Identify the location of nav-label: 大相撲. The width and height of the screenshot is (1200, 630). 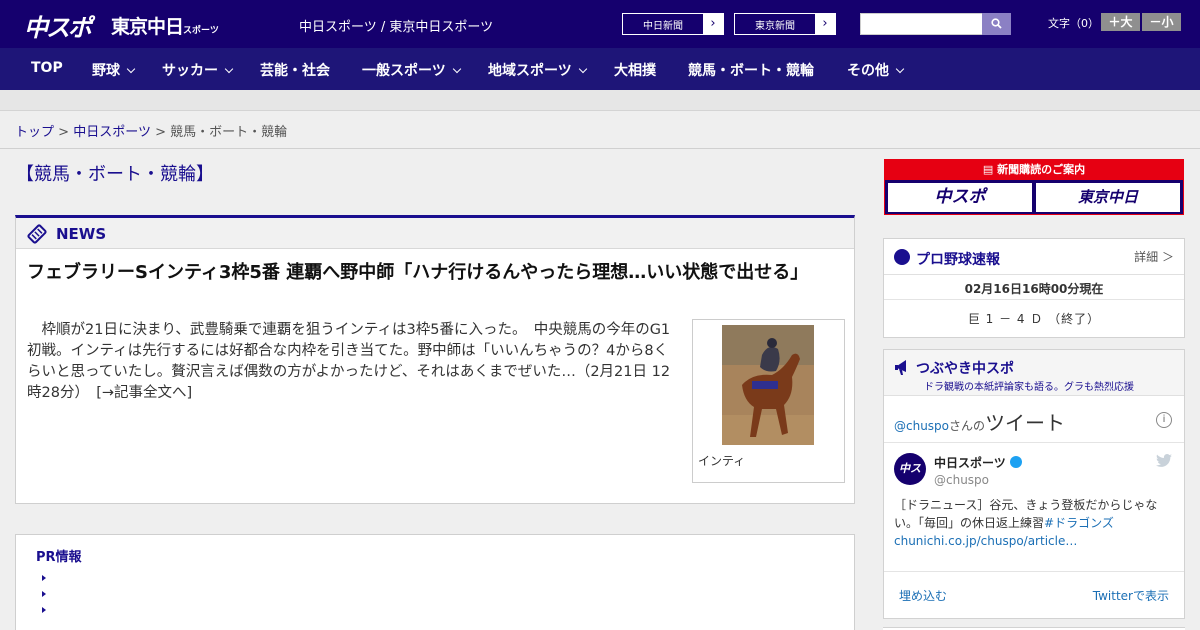
(635, 71).